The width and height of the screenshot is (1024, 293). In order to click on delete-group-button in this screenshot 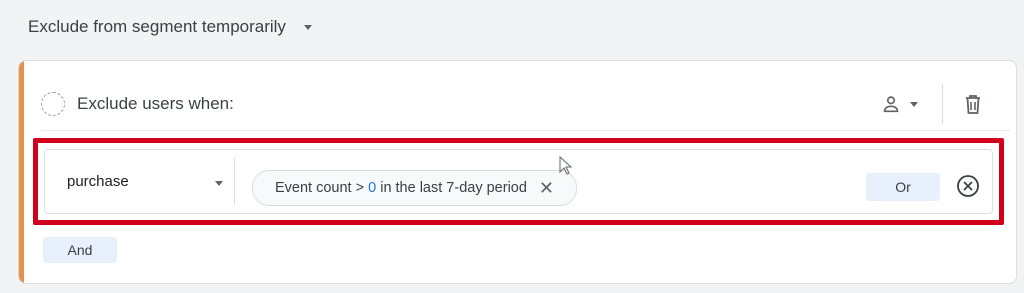, I will do `click(973, 104)`.